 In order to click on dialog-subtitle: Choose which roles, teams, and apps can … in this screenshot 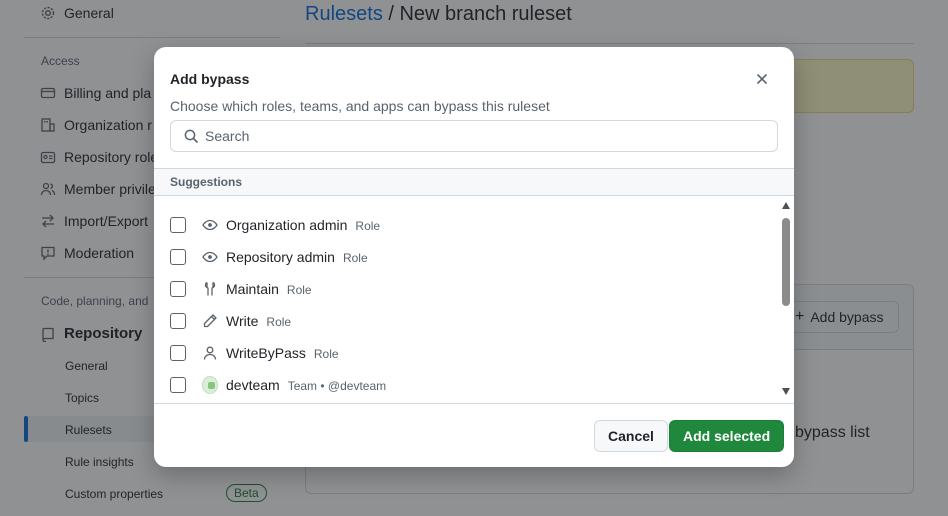, I will do `click(360, 106)`.